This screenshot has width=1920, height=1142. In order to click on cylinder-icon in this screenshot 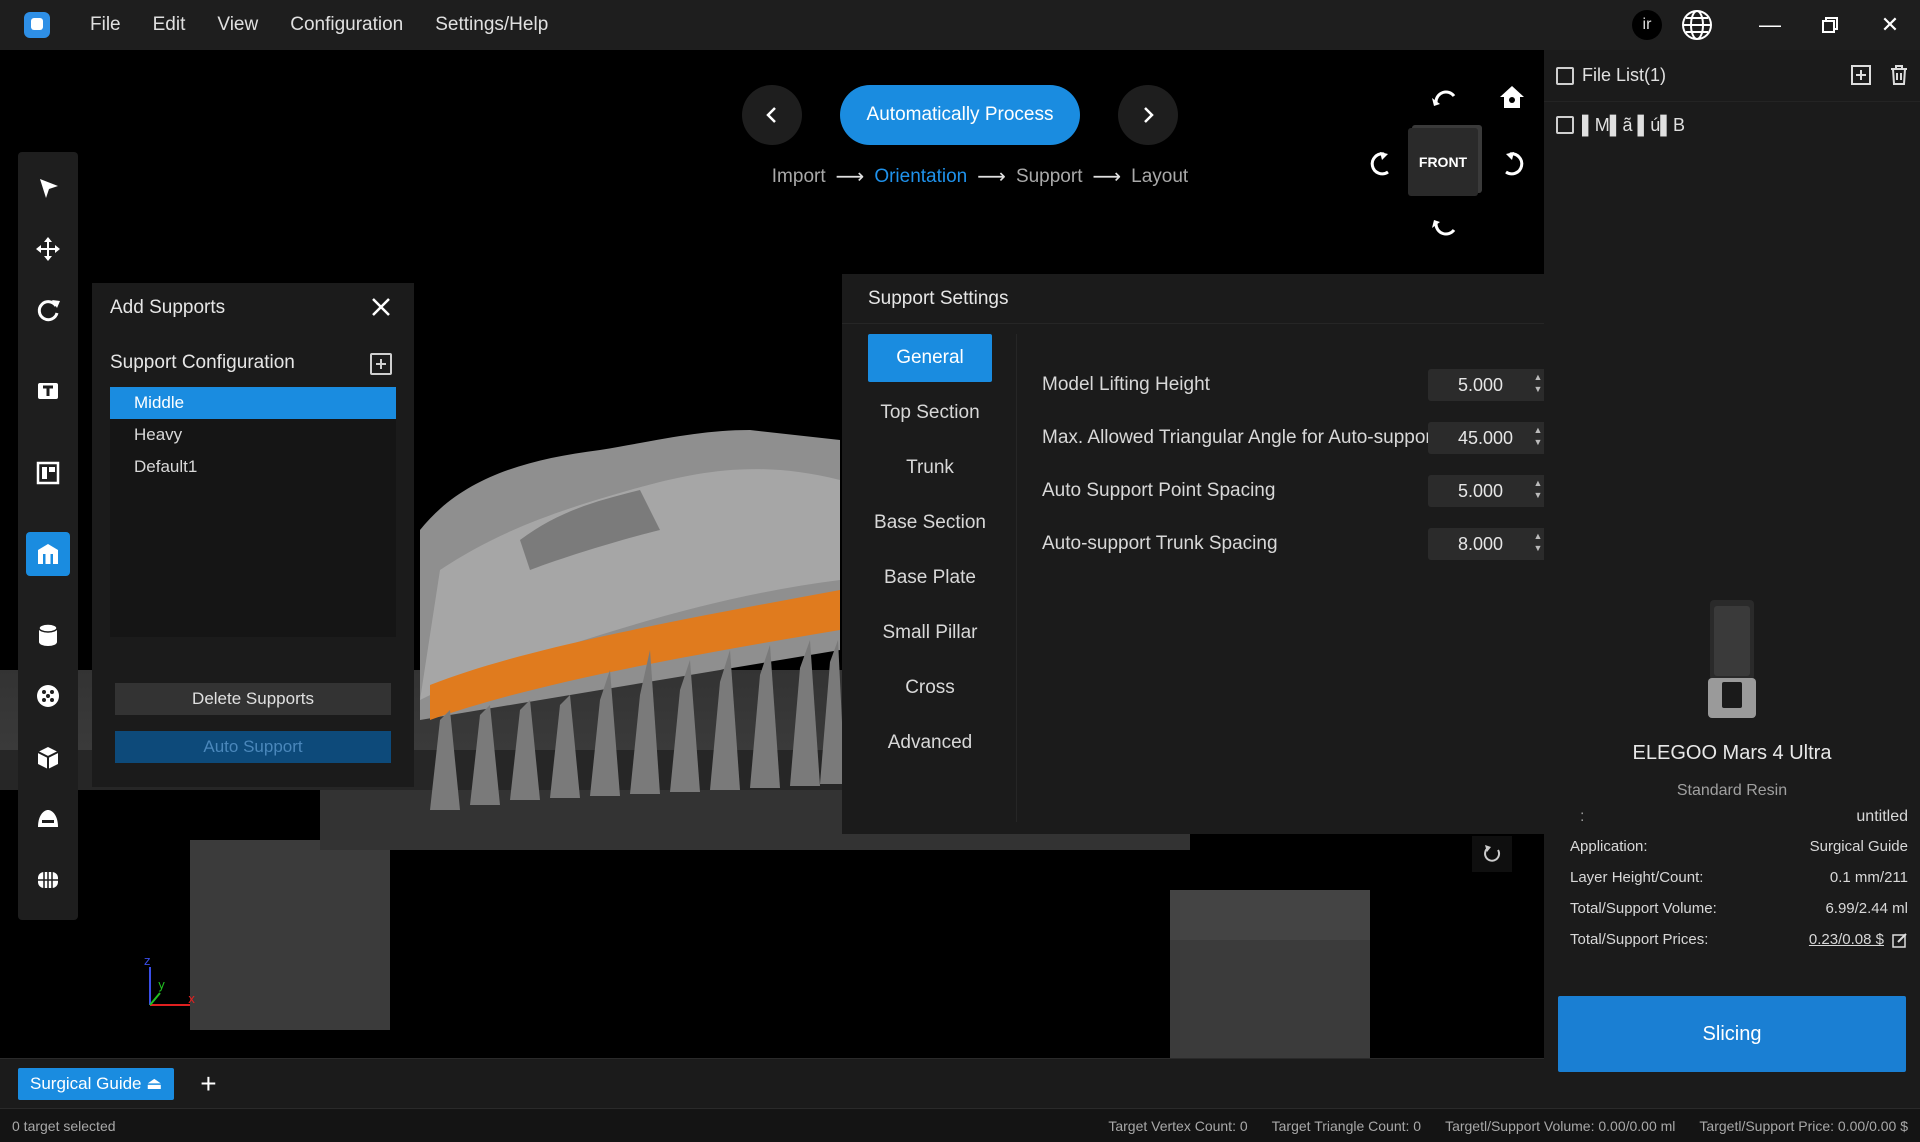, I will do `click(48, 635)`.